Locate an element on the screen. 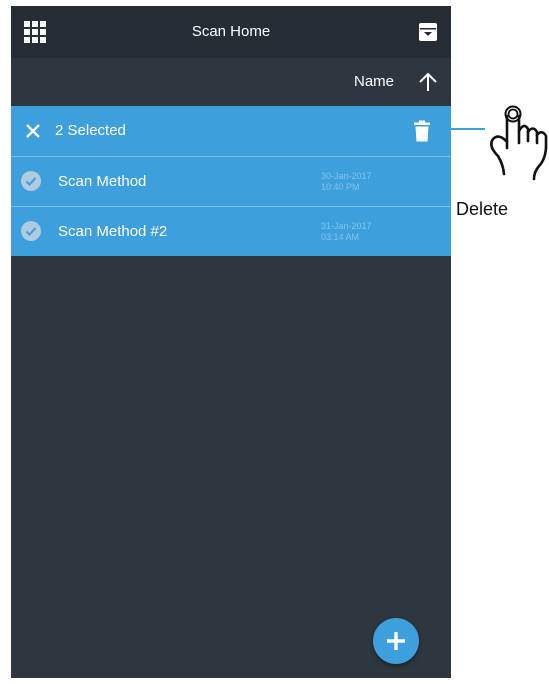  archive-icon is located at coordinates (428, 32).